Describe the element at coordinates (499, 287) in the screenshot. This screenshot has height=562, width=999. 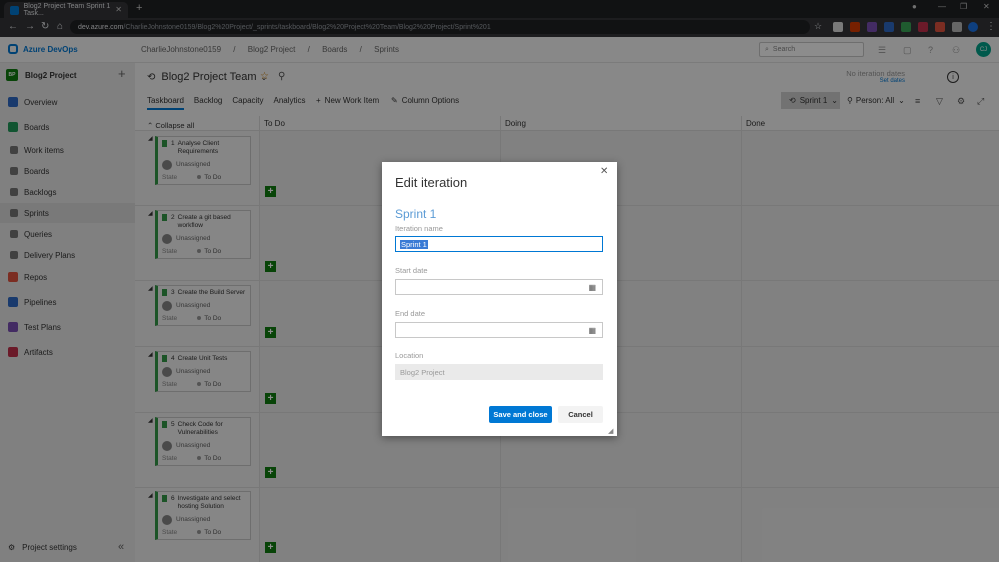
I see `start-date-input: ▦` at that location.